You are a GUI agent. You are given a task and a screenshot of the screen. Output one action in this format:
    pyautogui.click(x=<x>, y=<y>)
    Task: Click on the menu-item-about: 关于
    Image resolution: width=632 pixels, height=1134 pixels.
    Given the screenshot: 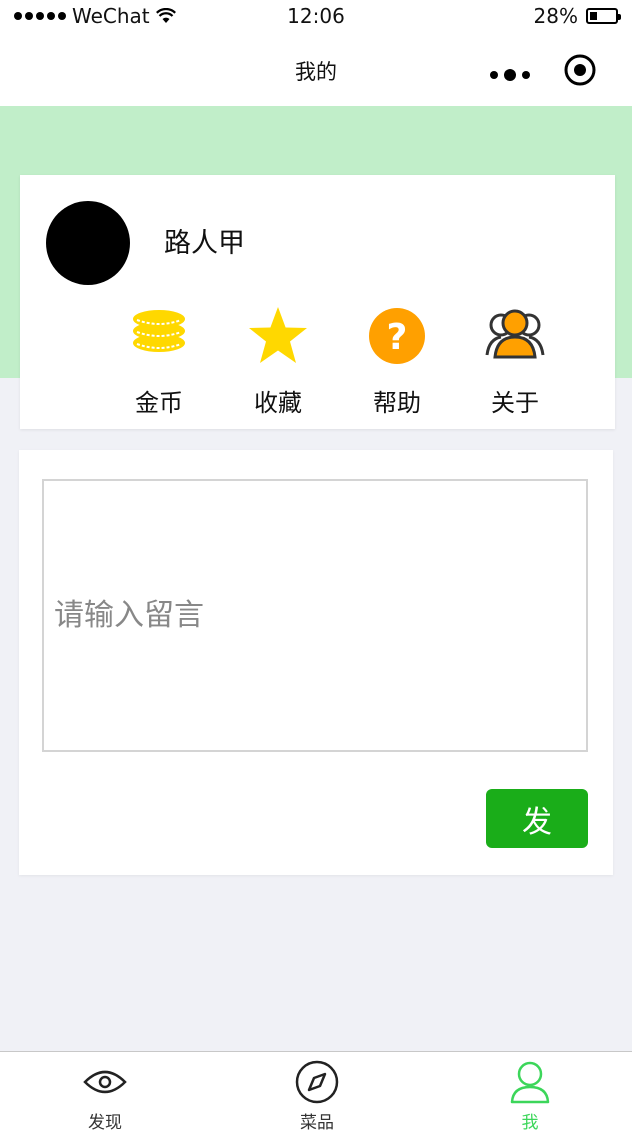 What is the action you would take?
    pyautogui.click(x=515, y=361)
    